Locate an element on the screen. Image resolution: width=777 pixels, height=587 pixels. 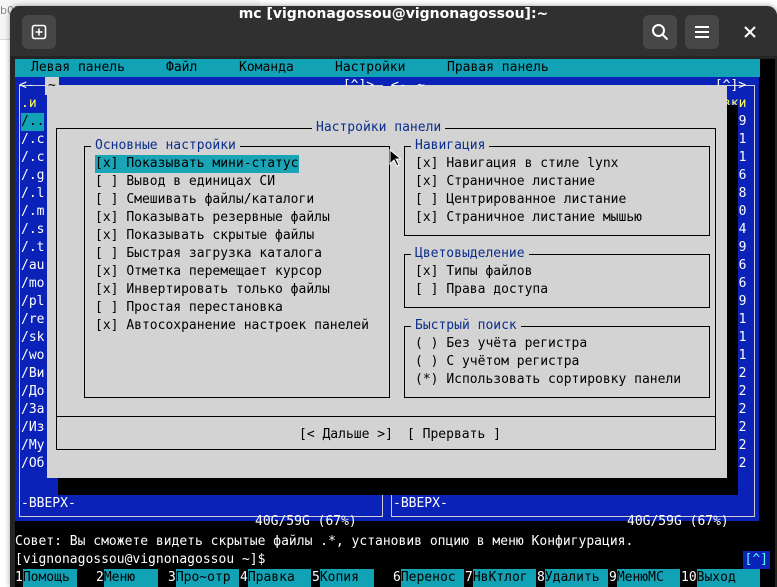
function-key-5: 5Копия is located at coordinates (343, 578).